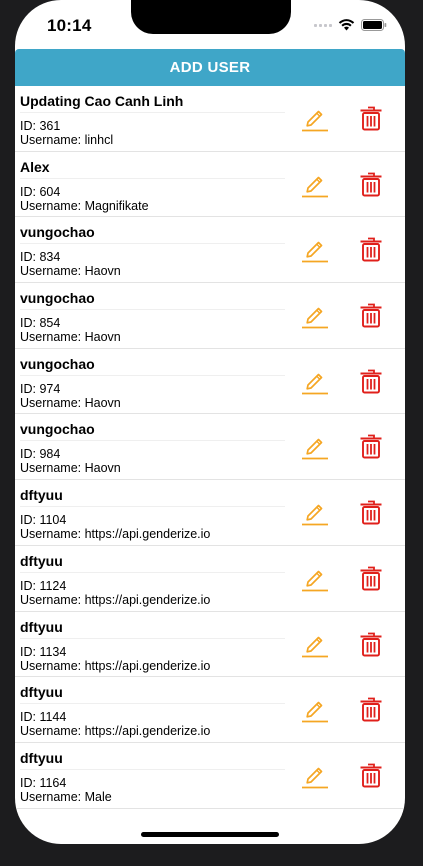  Describe the element at coordinates (66, 796) in the screenshot. I see `user-username: Username: Male` at that location.